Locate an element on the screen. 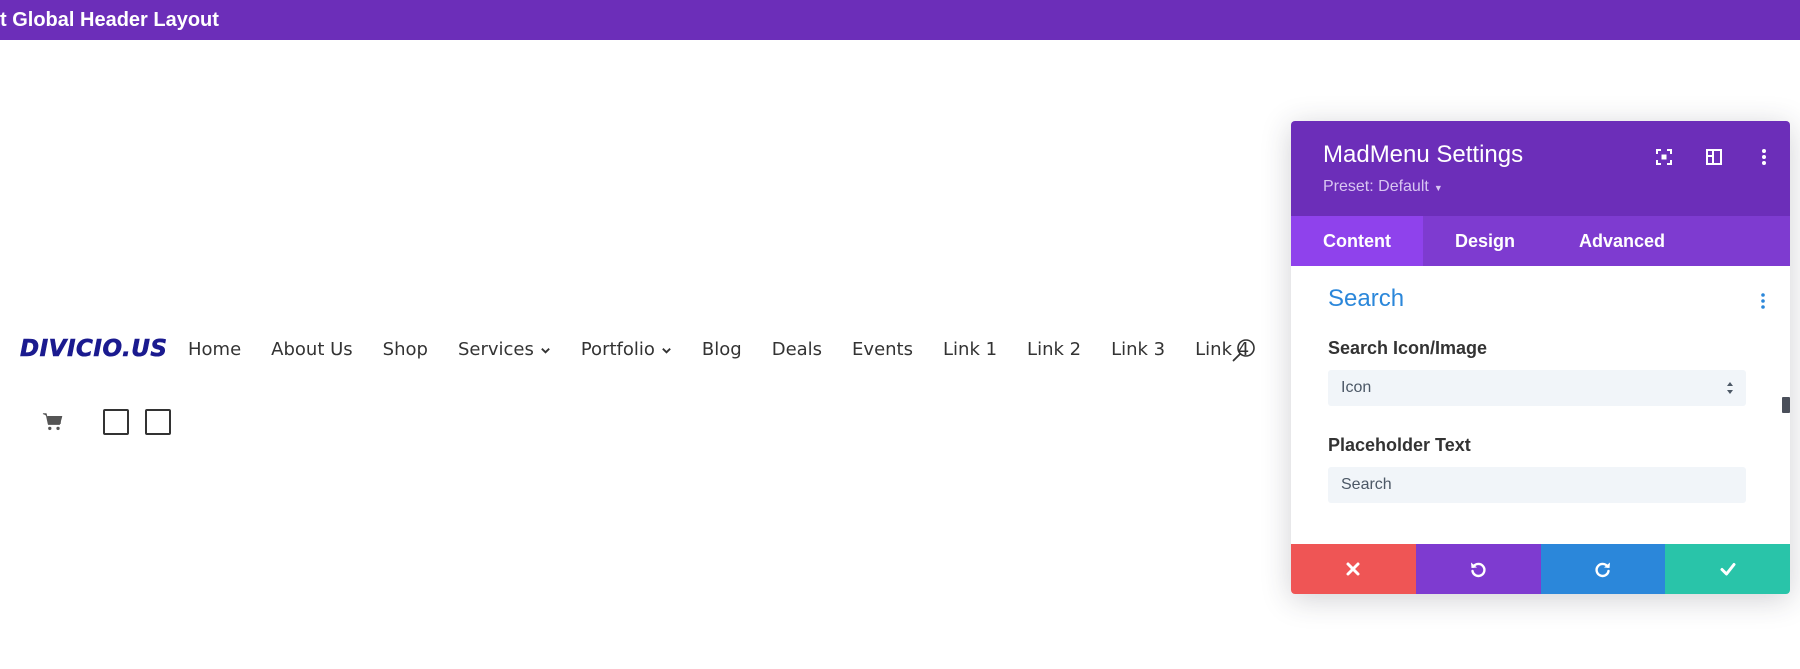 The height and width of the screenshot is (669, 1800). undo-button is located at coordinates (1478, 569).